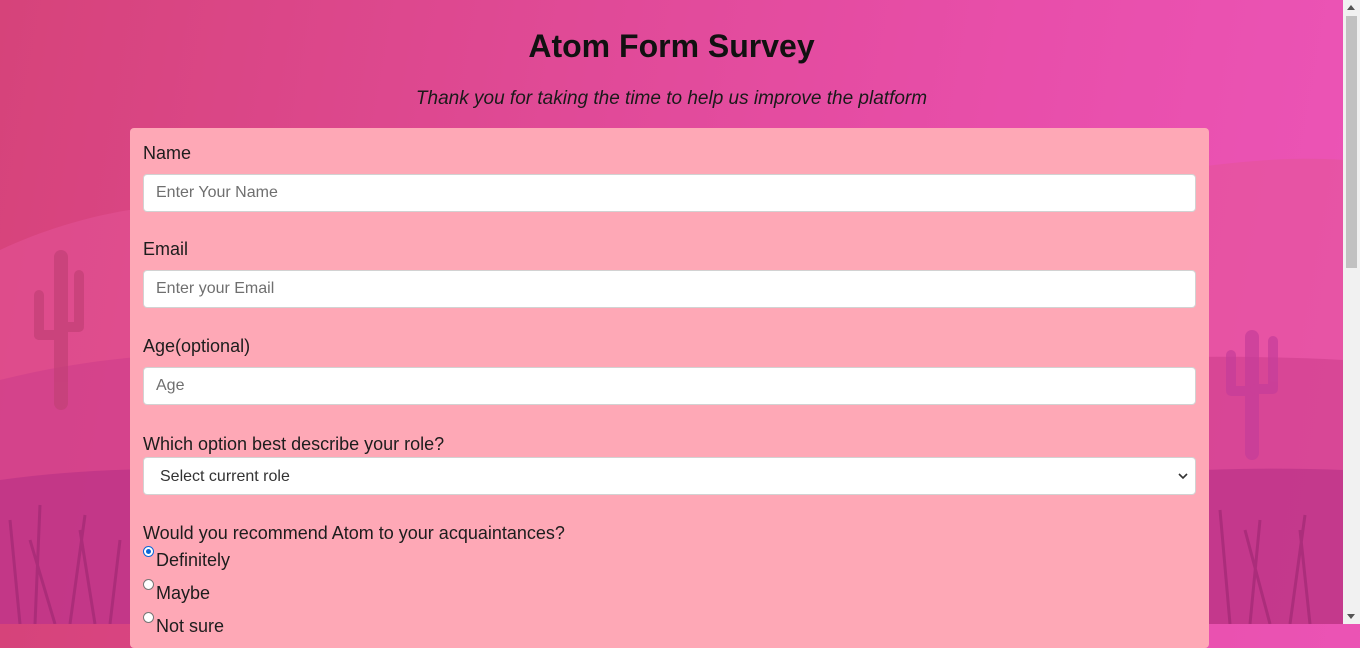  I want to click on scroll-down-icon, so click(1351, 616).